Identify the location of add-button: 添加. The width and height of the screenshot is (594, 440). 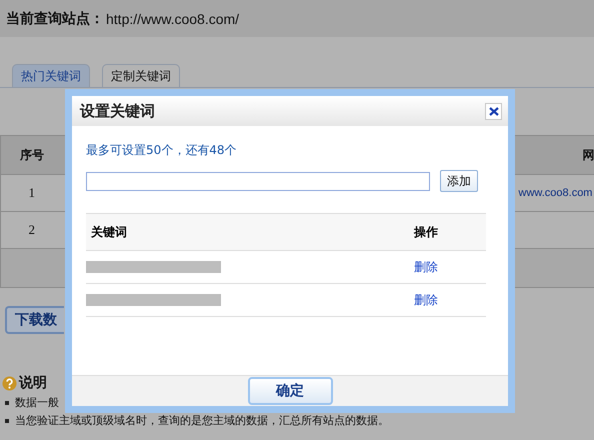
(459, 181).